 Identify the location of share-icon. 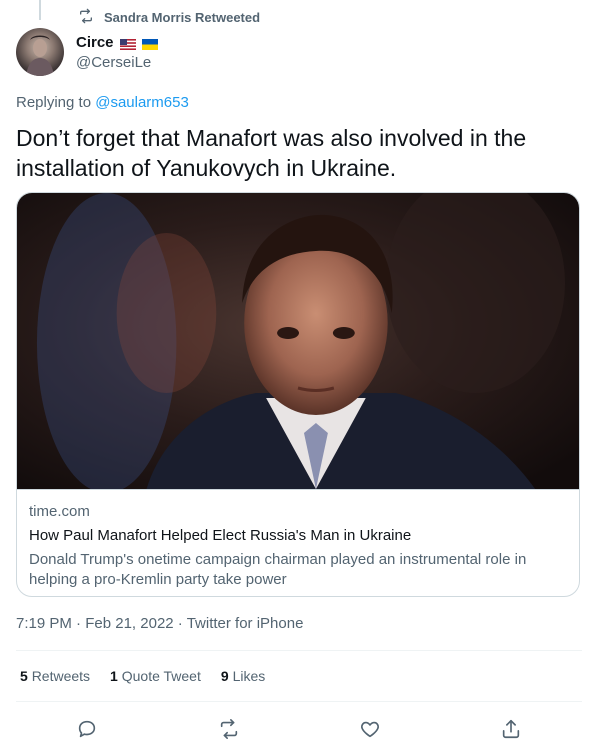
(511, 729).